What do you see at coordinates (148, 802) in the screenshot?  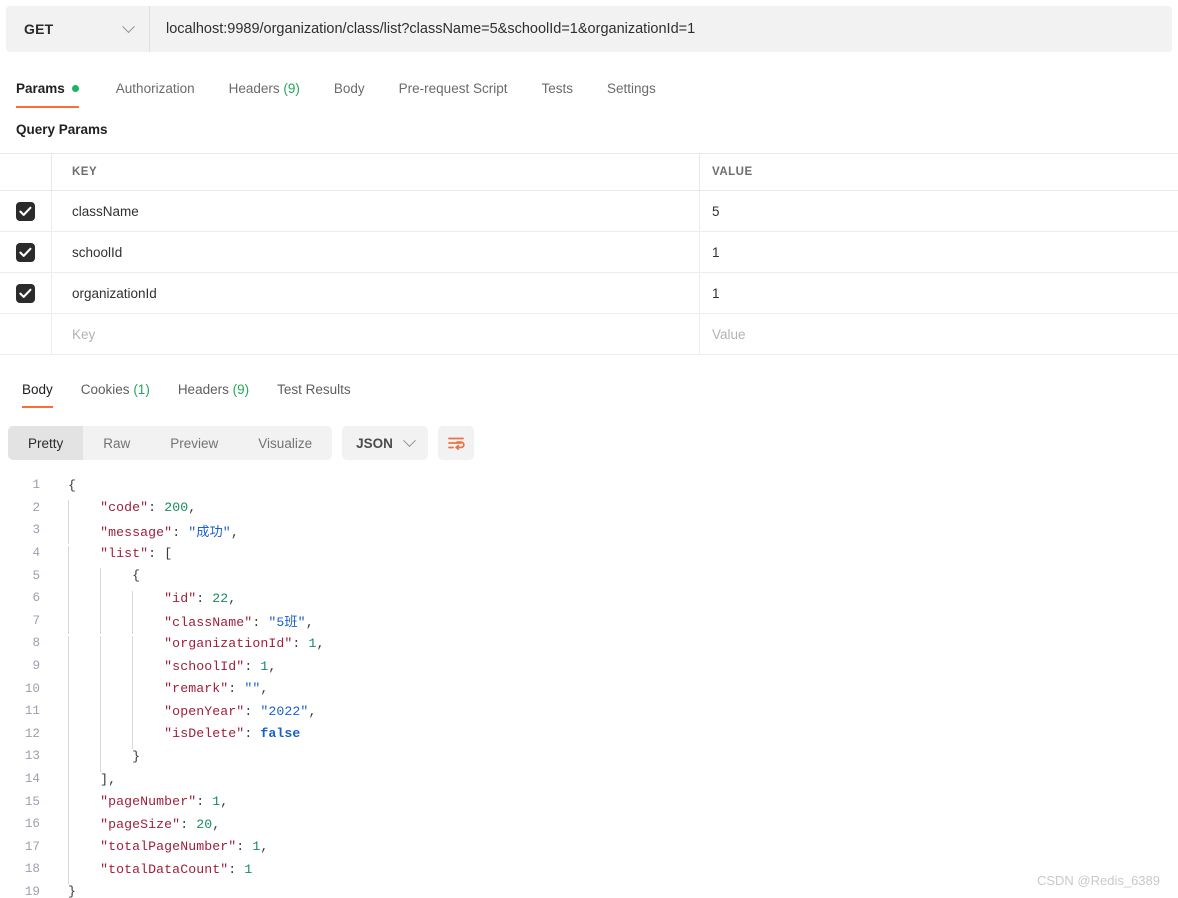 I see `code-token: "pageNumber"` at bounding box center [148, 802].